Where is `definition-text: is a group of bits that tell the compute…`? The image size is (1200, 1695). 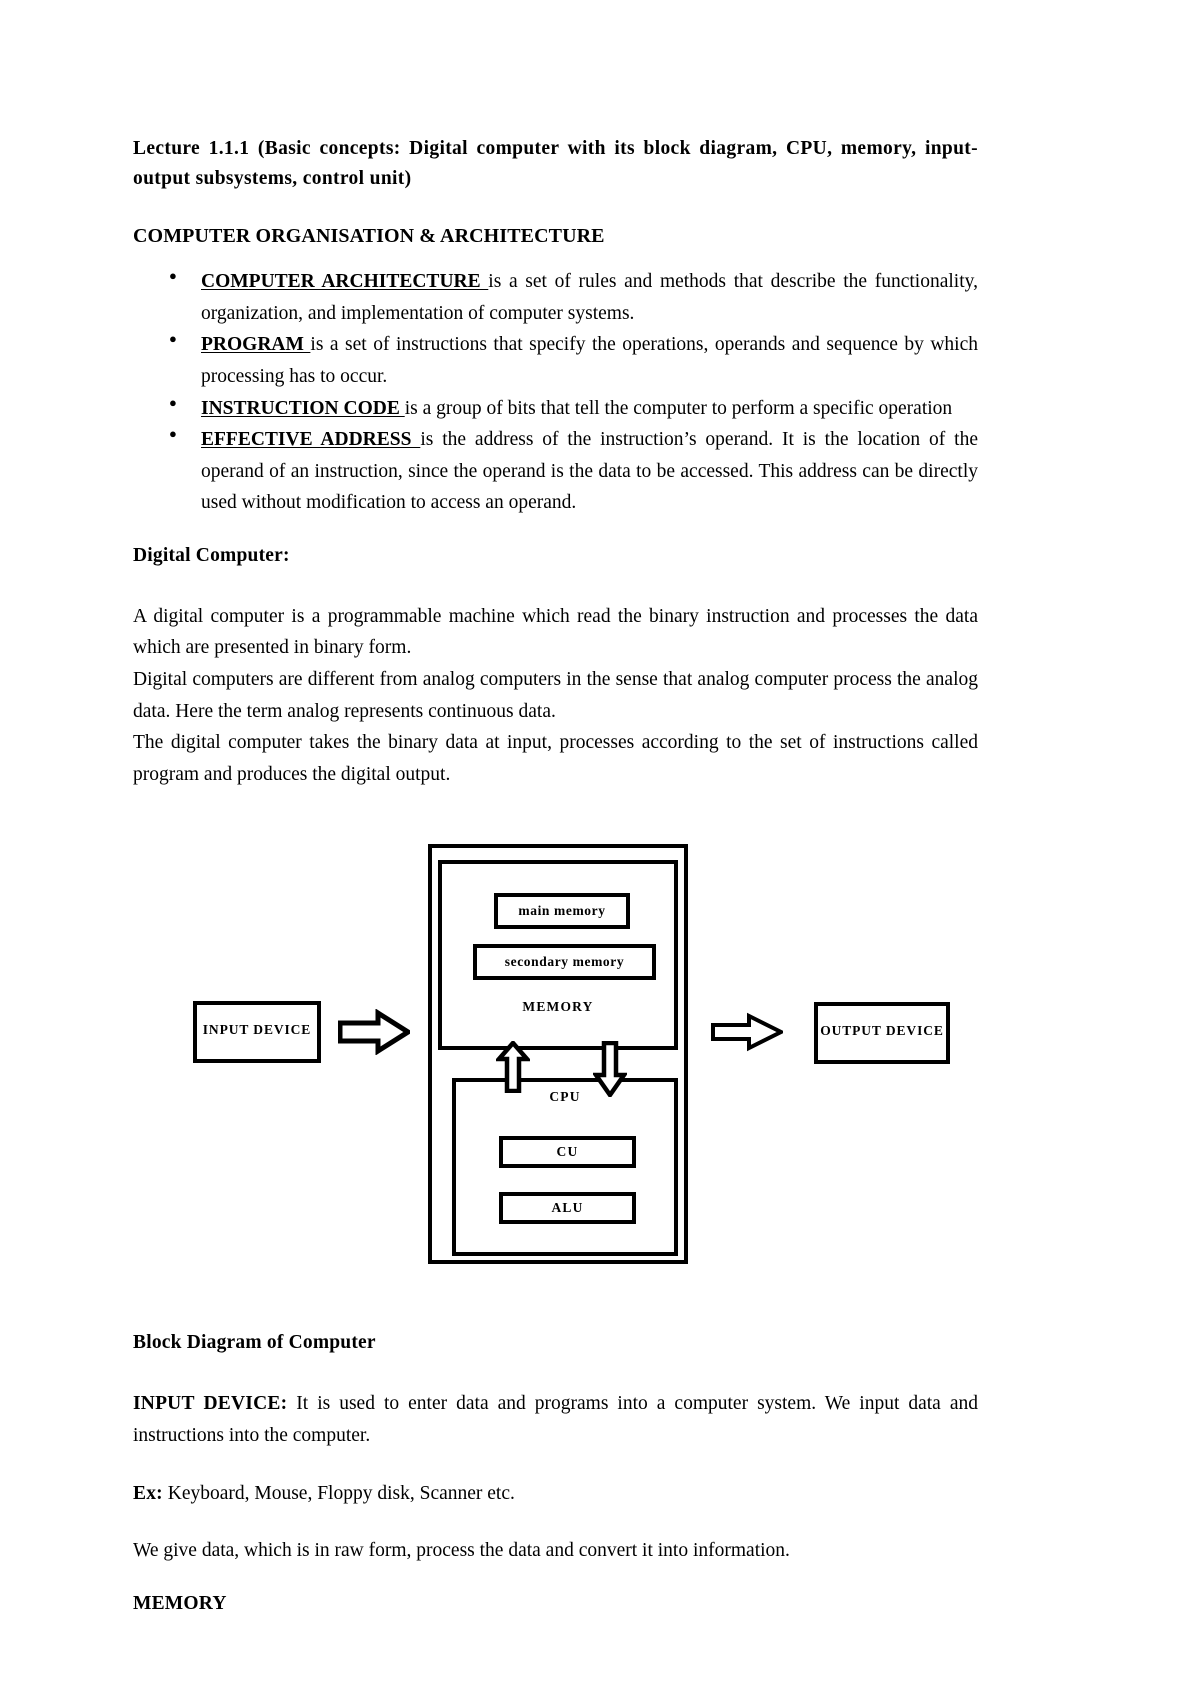
definition-text: is a group of bits that tell the compute… is located at coordinates (678, 408).